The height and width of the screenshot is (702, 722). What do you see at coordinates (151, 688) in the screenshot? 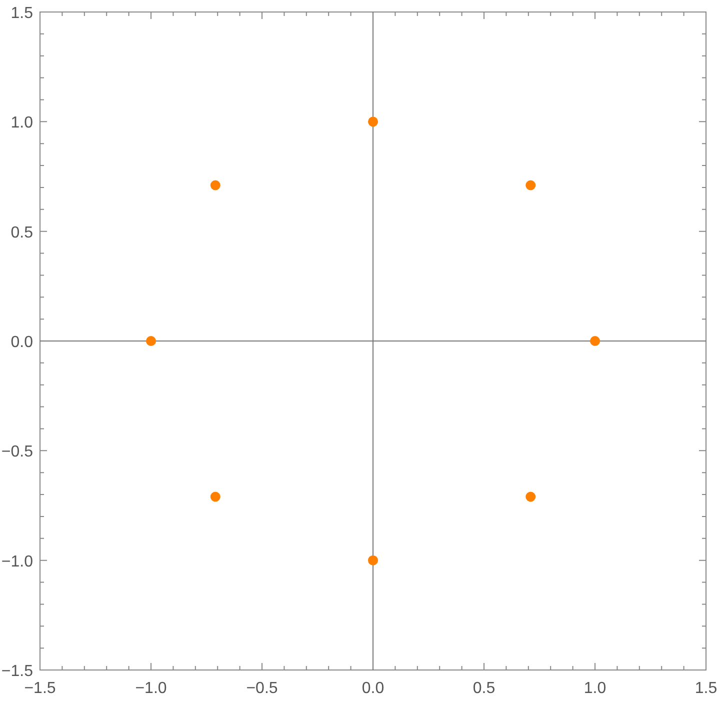
I see `x-tick-label: −1.0` at bounding box center [151, 688].